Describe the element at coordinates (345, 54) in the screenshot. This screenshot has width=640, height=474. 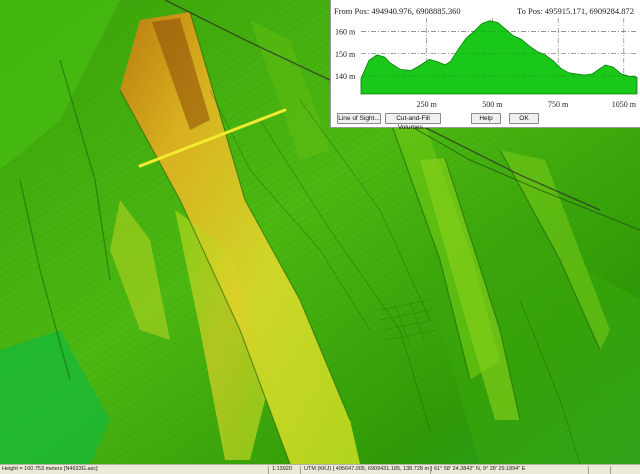
I see `y-tick-label: 150 m` at that location.